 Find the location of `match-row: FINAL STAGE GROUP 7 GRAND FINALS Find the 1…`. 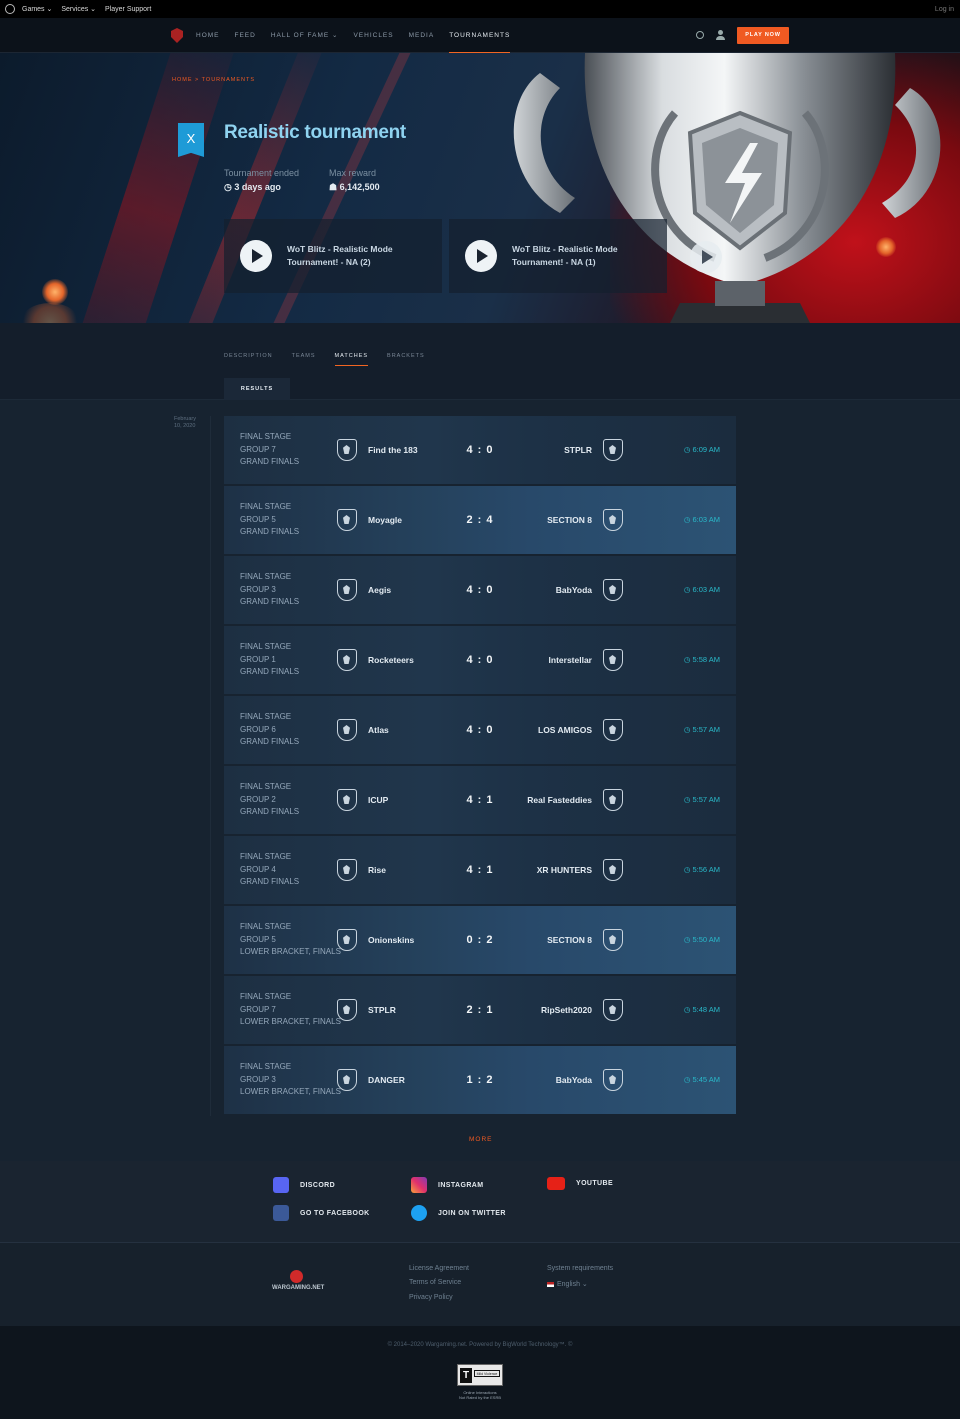

match-row: FINAL STAGE GROUP 7 GRAND FINALS Find the 1… is located at coordinates (480, 450).